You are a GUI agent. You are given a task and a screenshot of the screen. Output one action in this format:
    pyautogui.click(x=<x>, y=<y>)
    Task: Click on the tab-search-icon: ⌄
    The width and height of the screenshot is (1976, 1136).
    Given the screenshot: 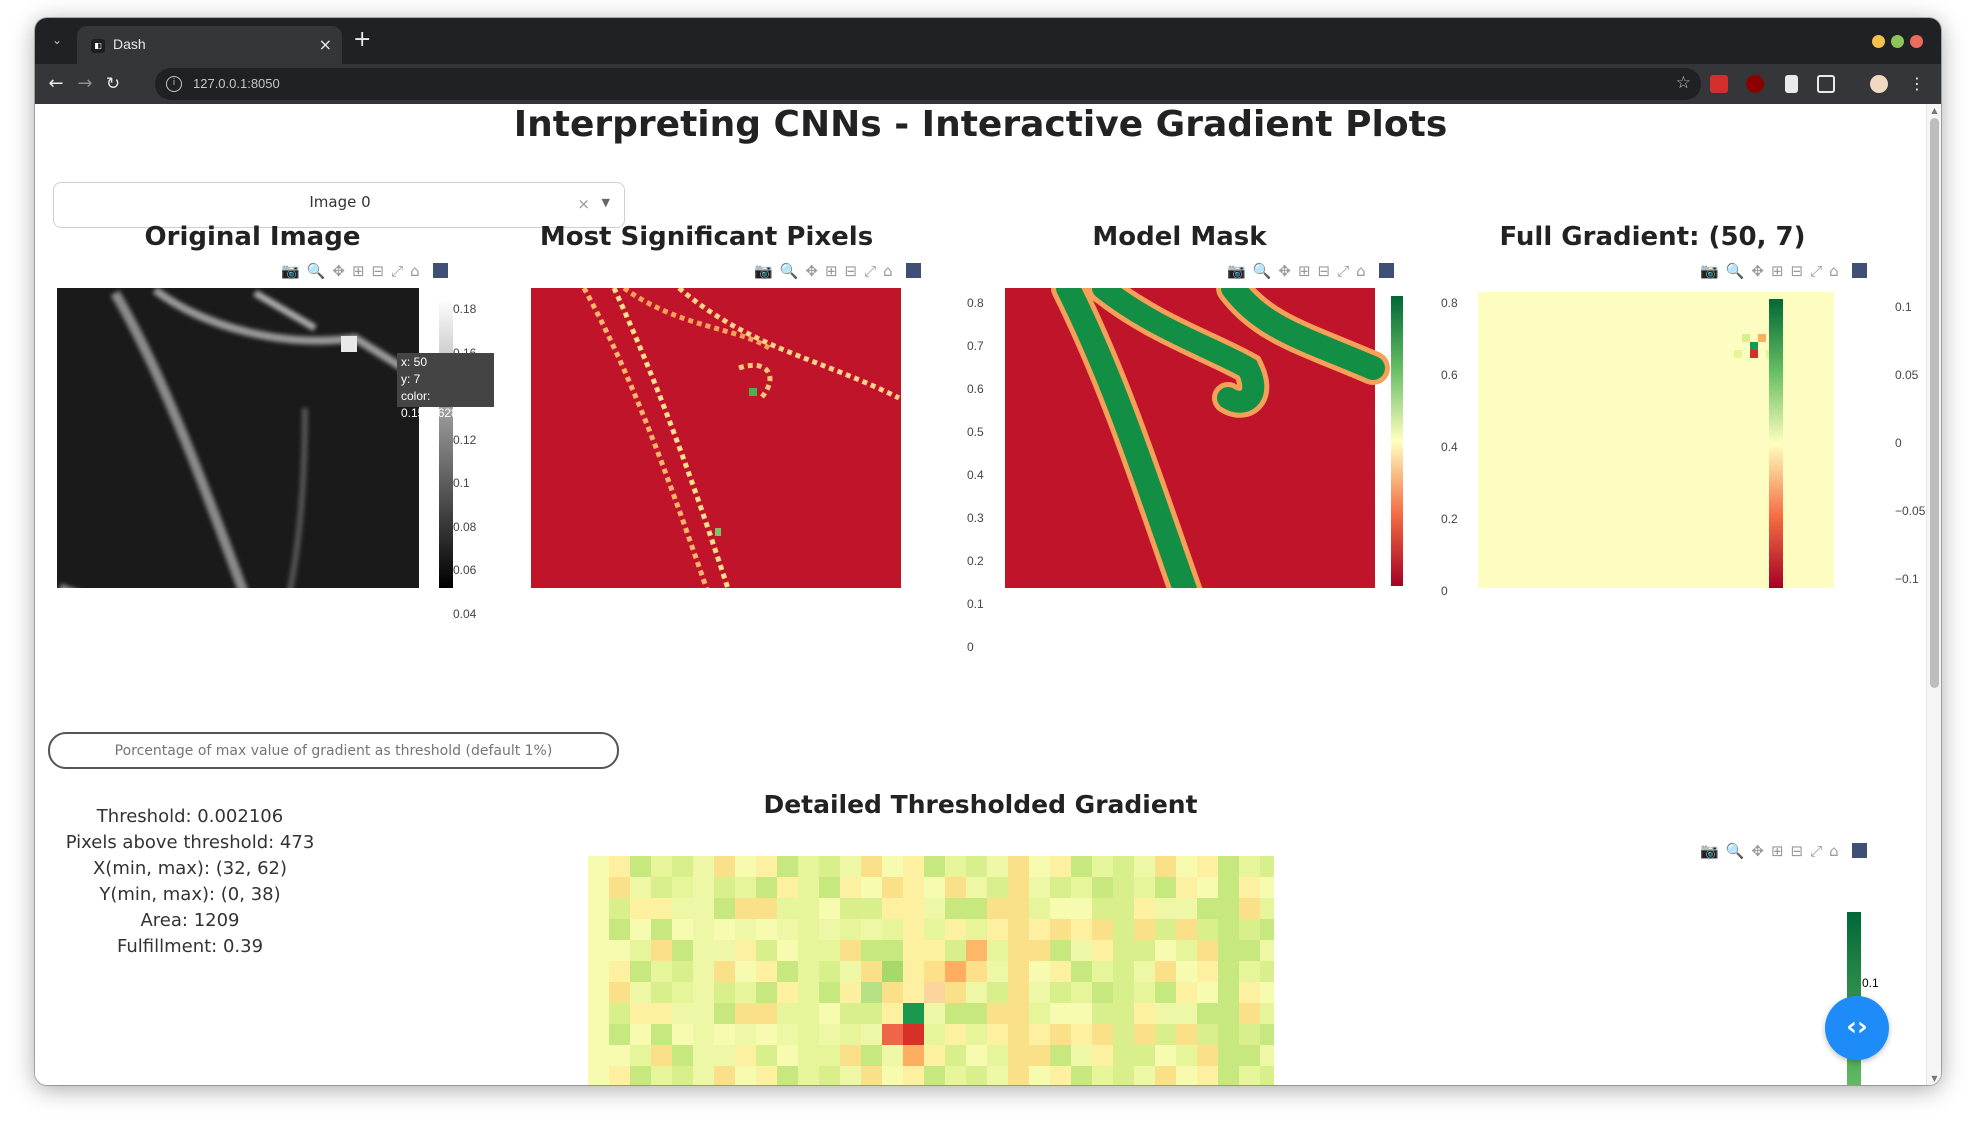 What is the action you would take?
    pyautogui.click(x=57, y=40)
    